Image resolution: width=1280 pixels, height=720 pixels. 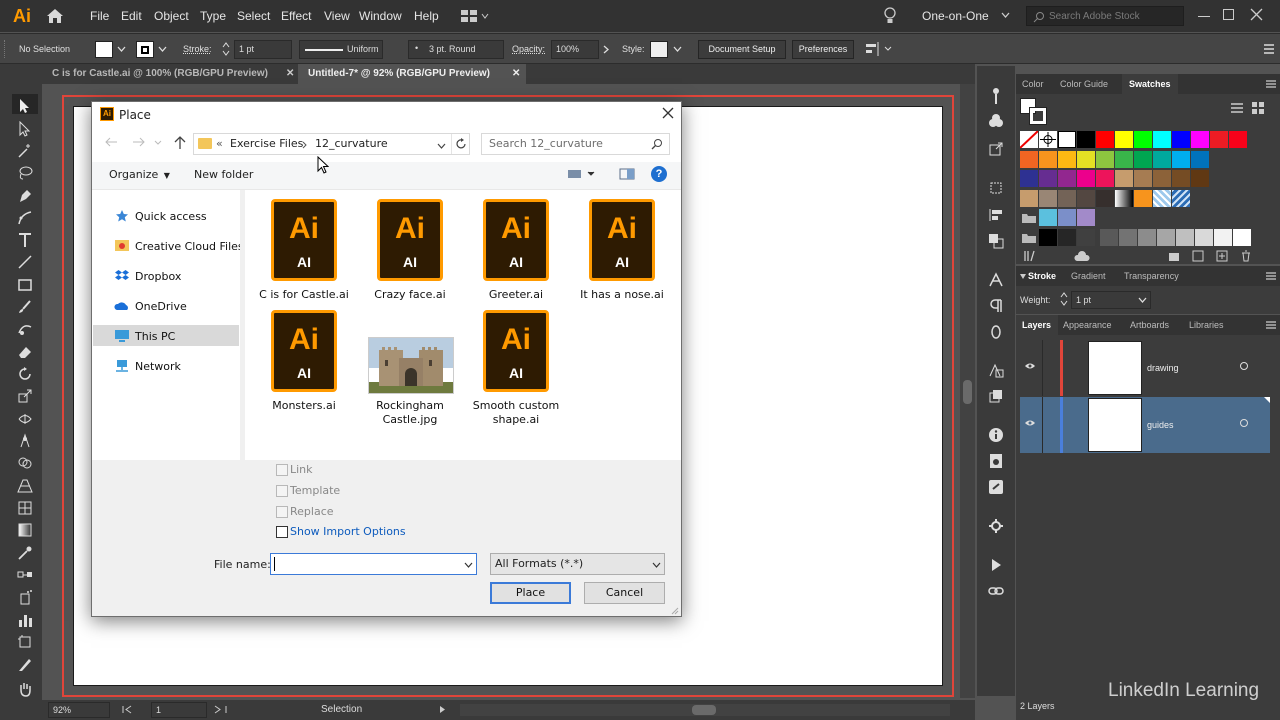 What do you see at coordinates (25, 620) in the screenshot?
I see `column-graph-tool-icon` at bounding box center [25, 620].